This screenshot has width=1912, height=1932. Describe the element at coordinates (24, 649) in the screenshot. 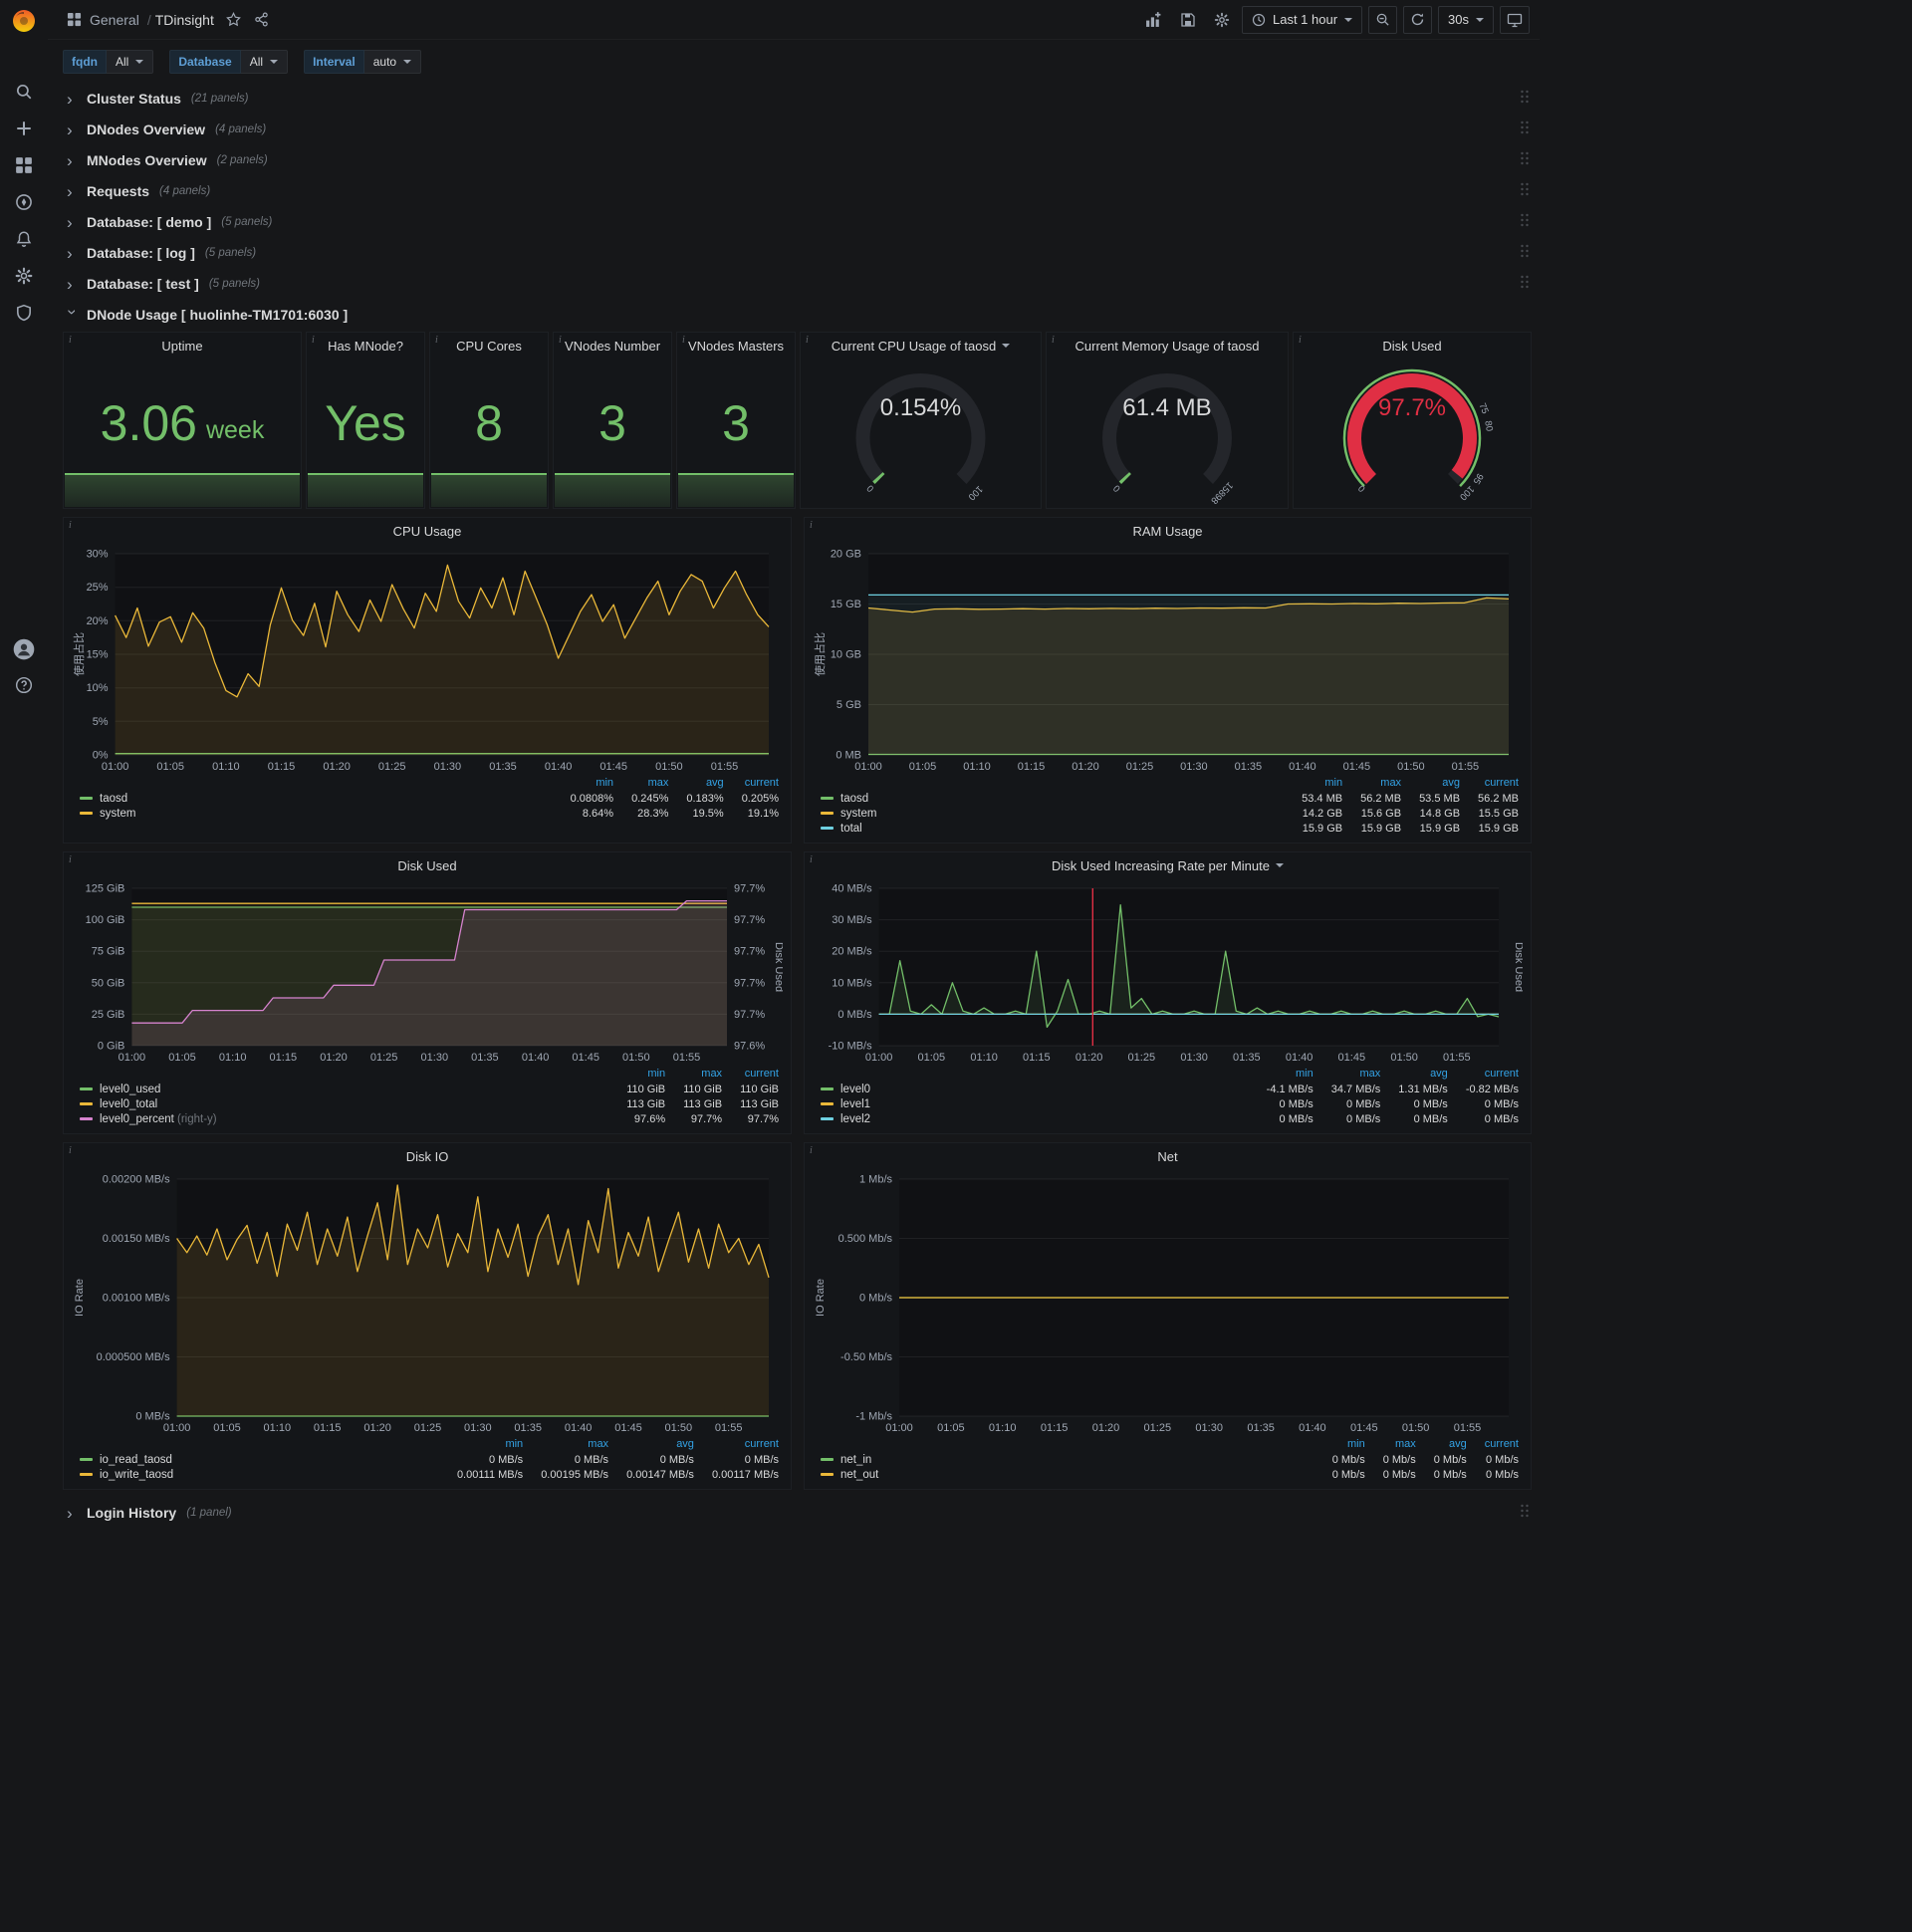

I see `user-avatar` at that location.